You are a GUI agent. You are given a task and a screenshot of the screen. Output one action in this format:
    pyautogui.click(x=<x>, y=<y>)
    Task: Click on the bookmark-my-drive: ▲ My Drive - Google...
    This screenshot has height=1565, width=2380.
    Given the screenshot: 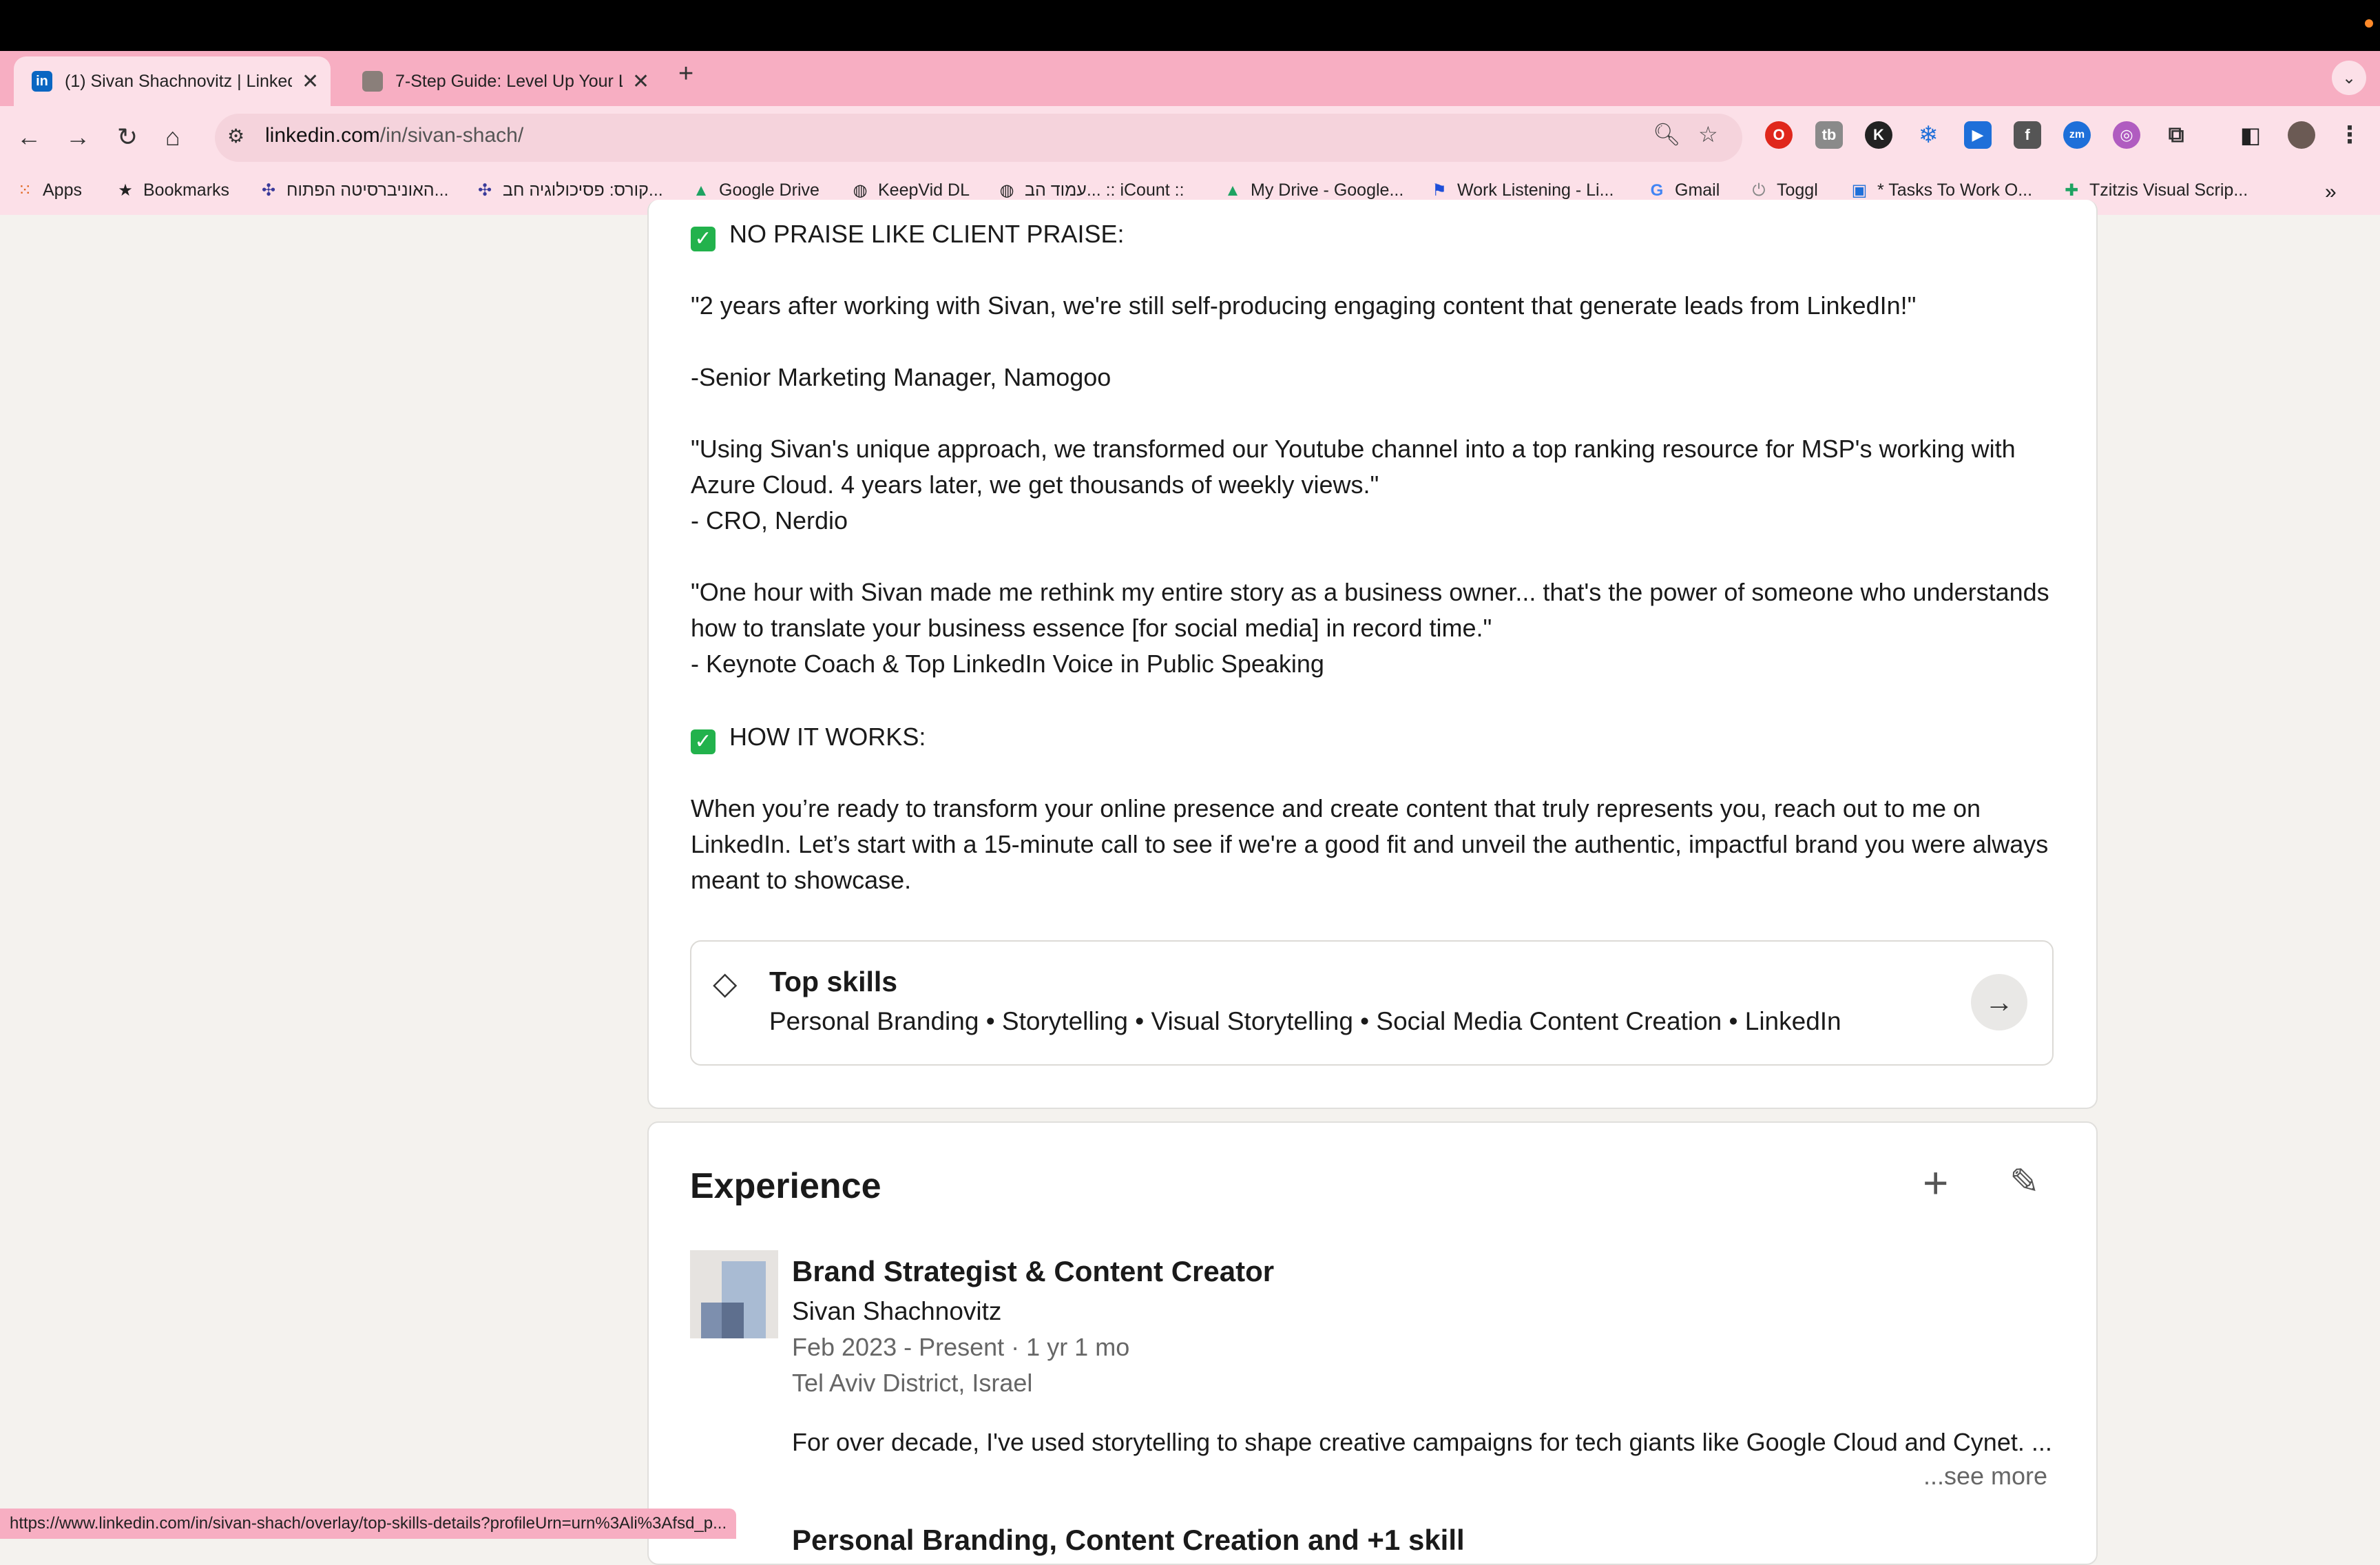 What is the action you would take?
    pyautogui.click(x=1313, y=190)
    